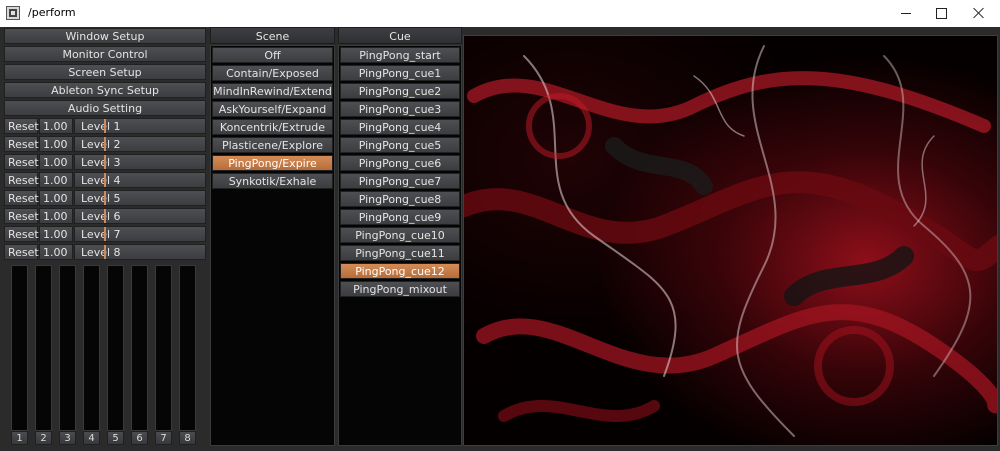 The height and width of the screenshot is (451, 1000). Describe the element at coordinates (140, 252) in the screenshot. I see `level-slider: Level 8` at that location.